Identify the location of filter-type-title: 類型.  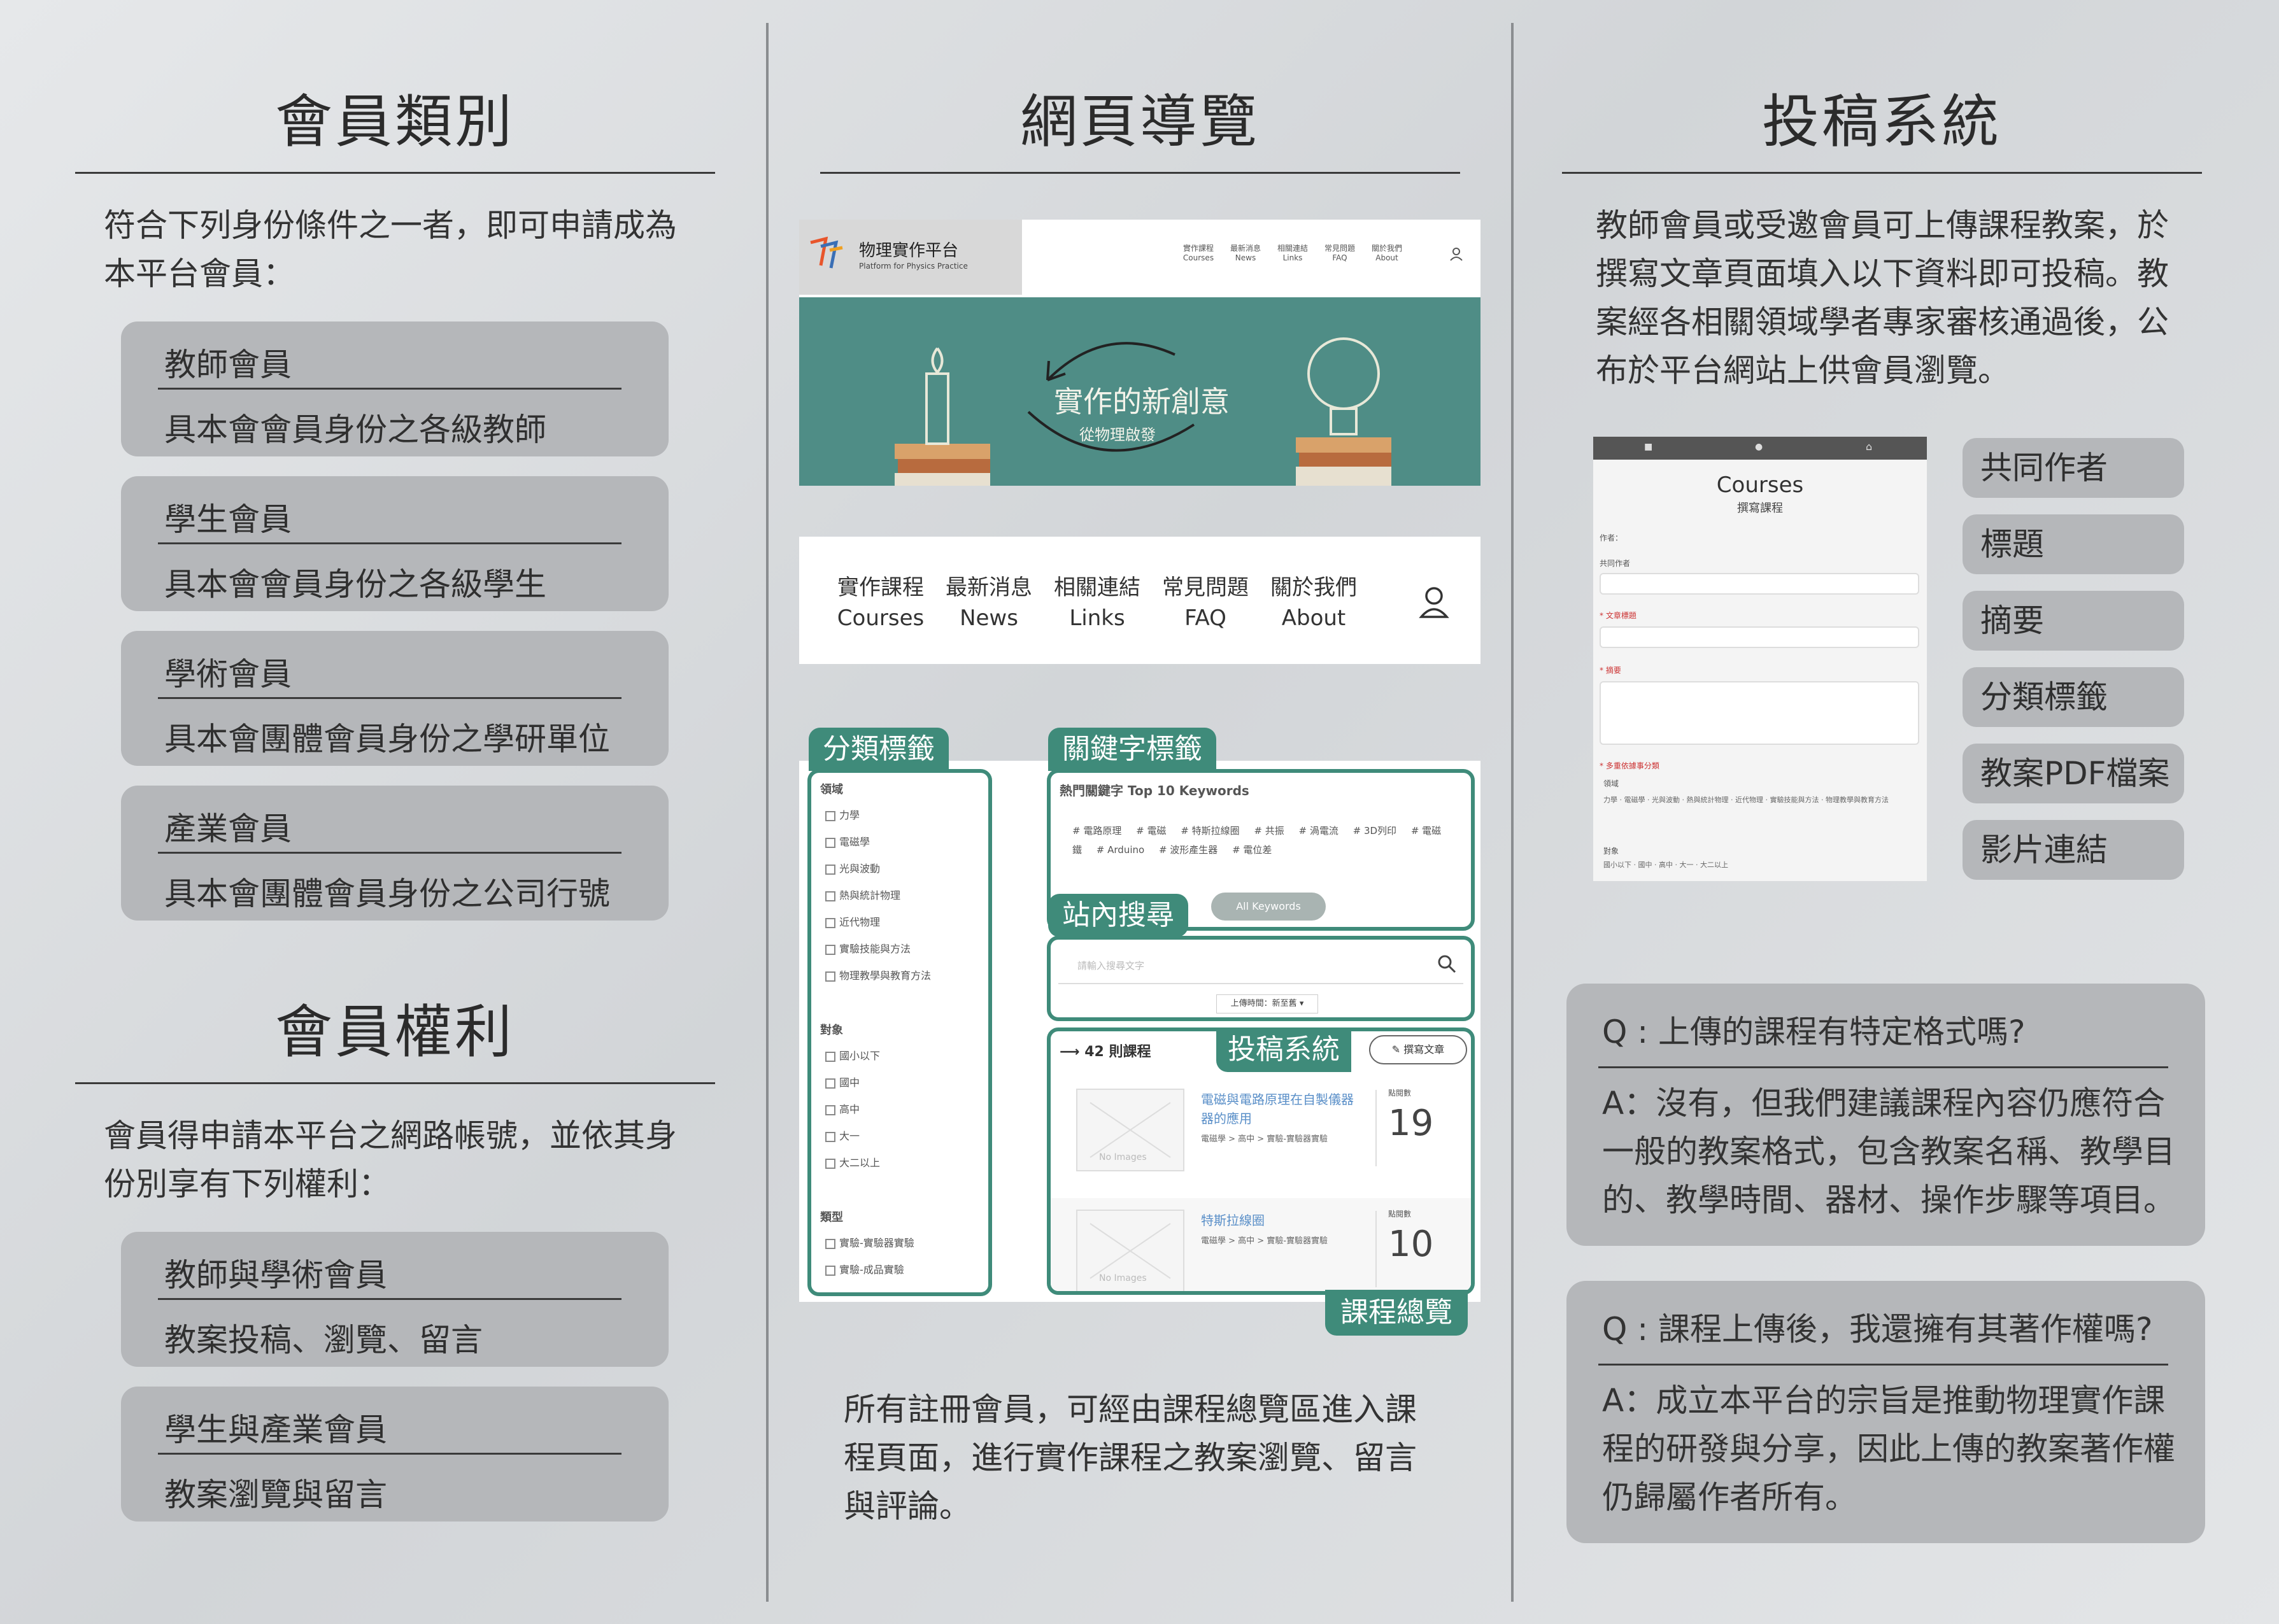
(831, 1217).